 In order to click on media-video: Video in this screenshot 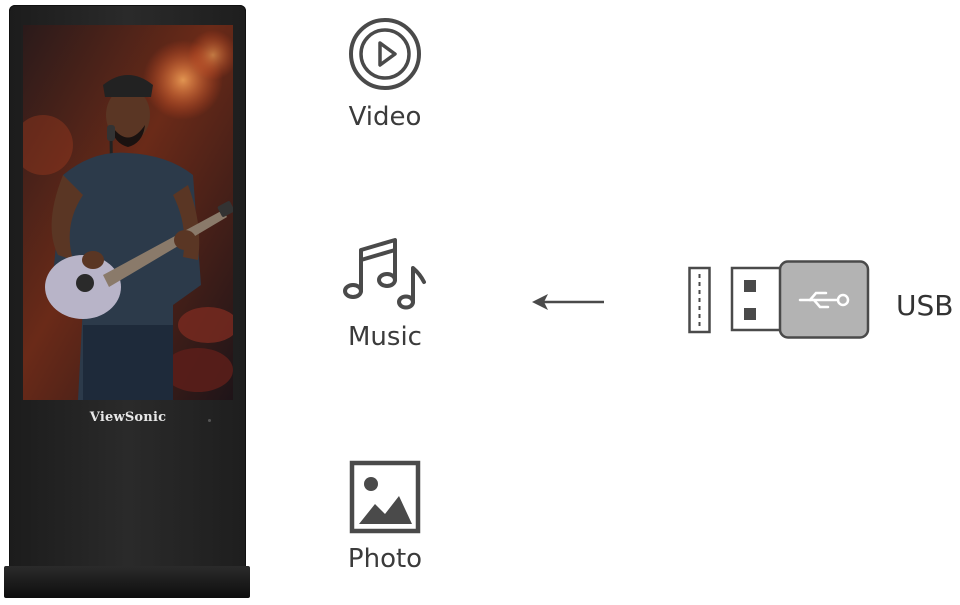, I will do `click(385, 74)`.